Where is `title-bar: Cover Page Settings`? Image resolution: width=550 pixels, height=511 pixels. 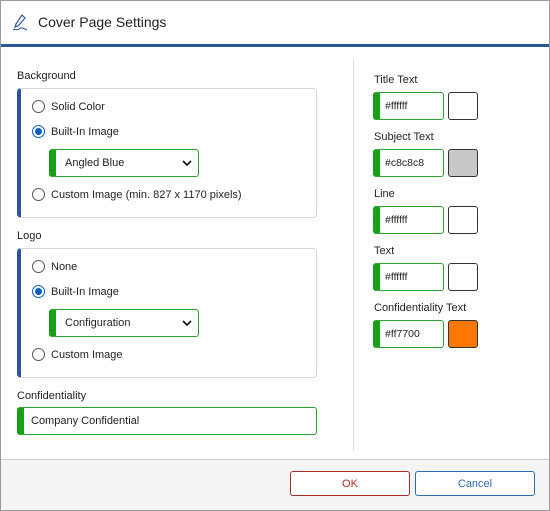
title-bar: Cover Page Settings is located at coordinates (275, 23).